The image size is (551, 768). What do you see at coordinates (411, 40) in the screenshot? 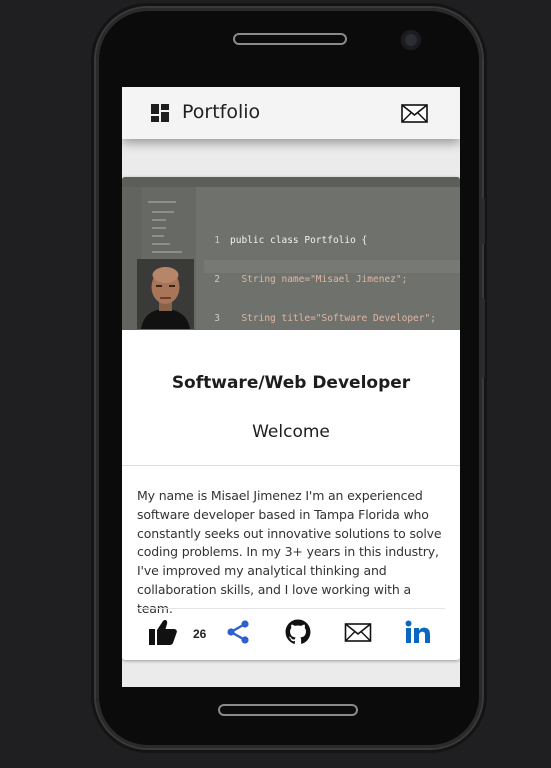
I see `front-camera` at bounding box center [411, 40].